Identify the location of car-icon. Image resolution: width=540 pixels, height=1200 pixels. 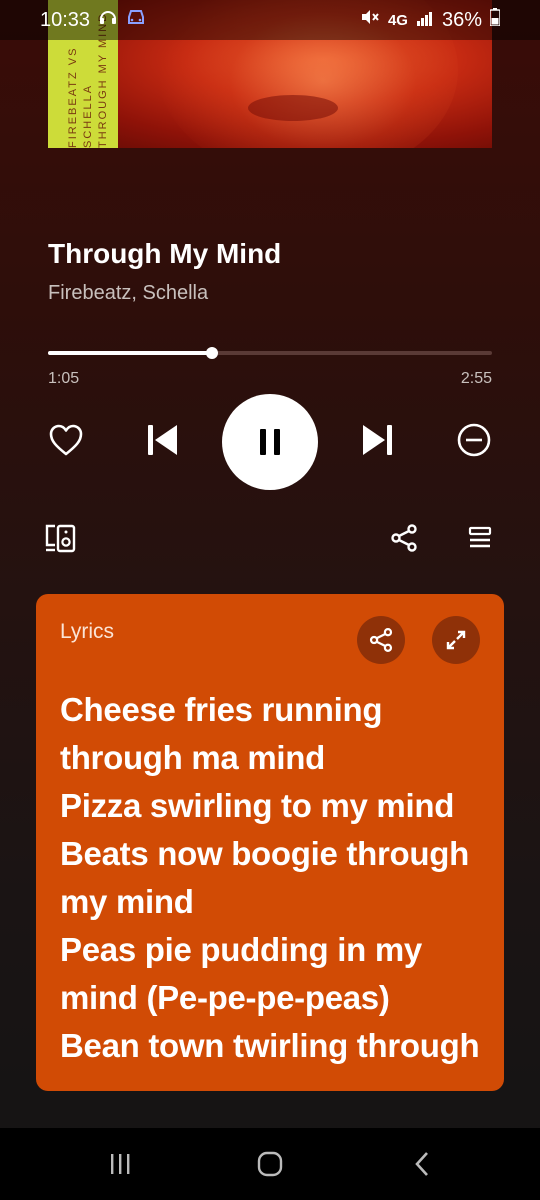
(136, 20).